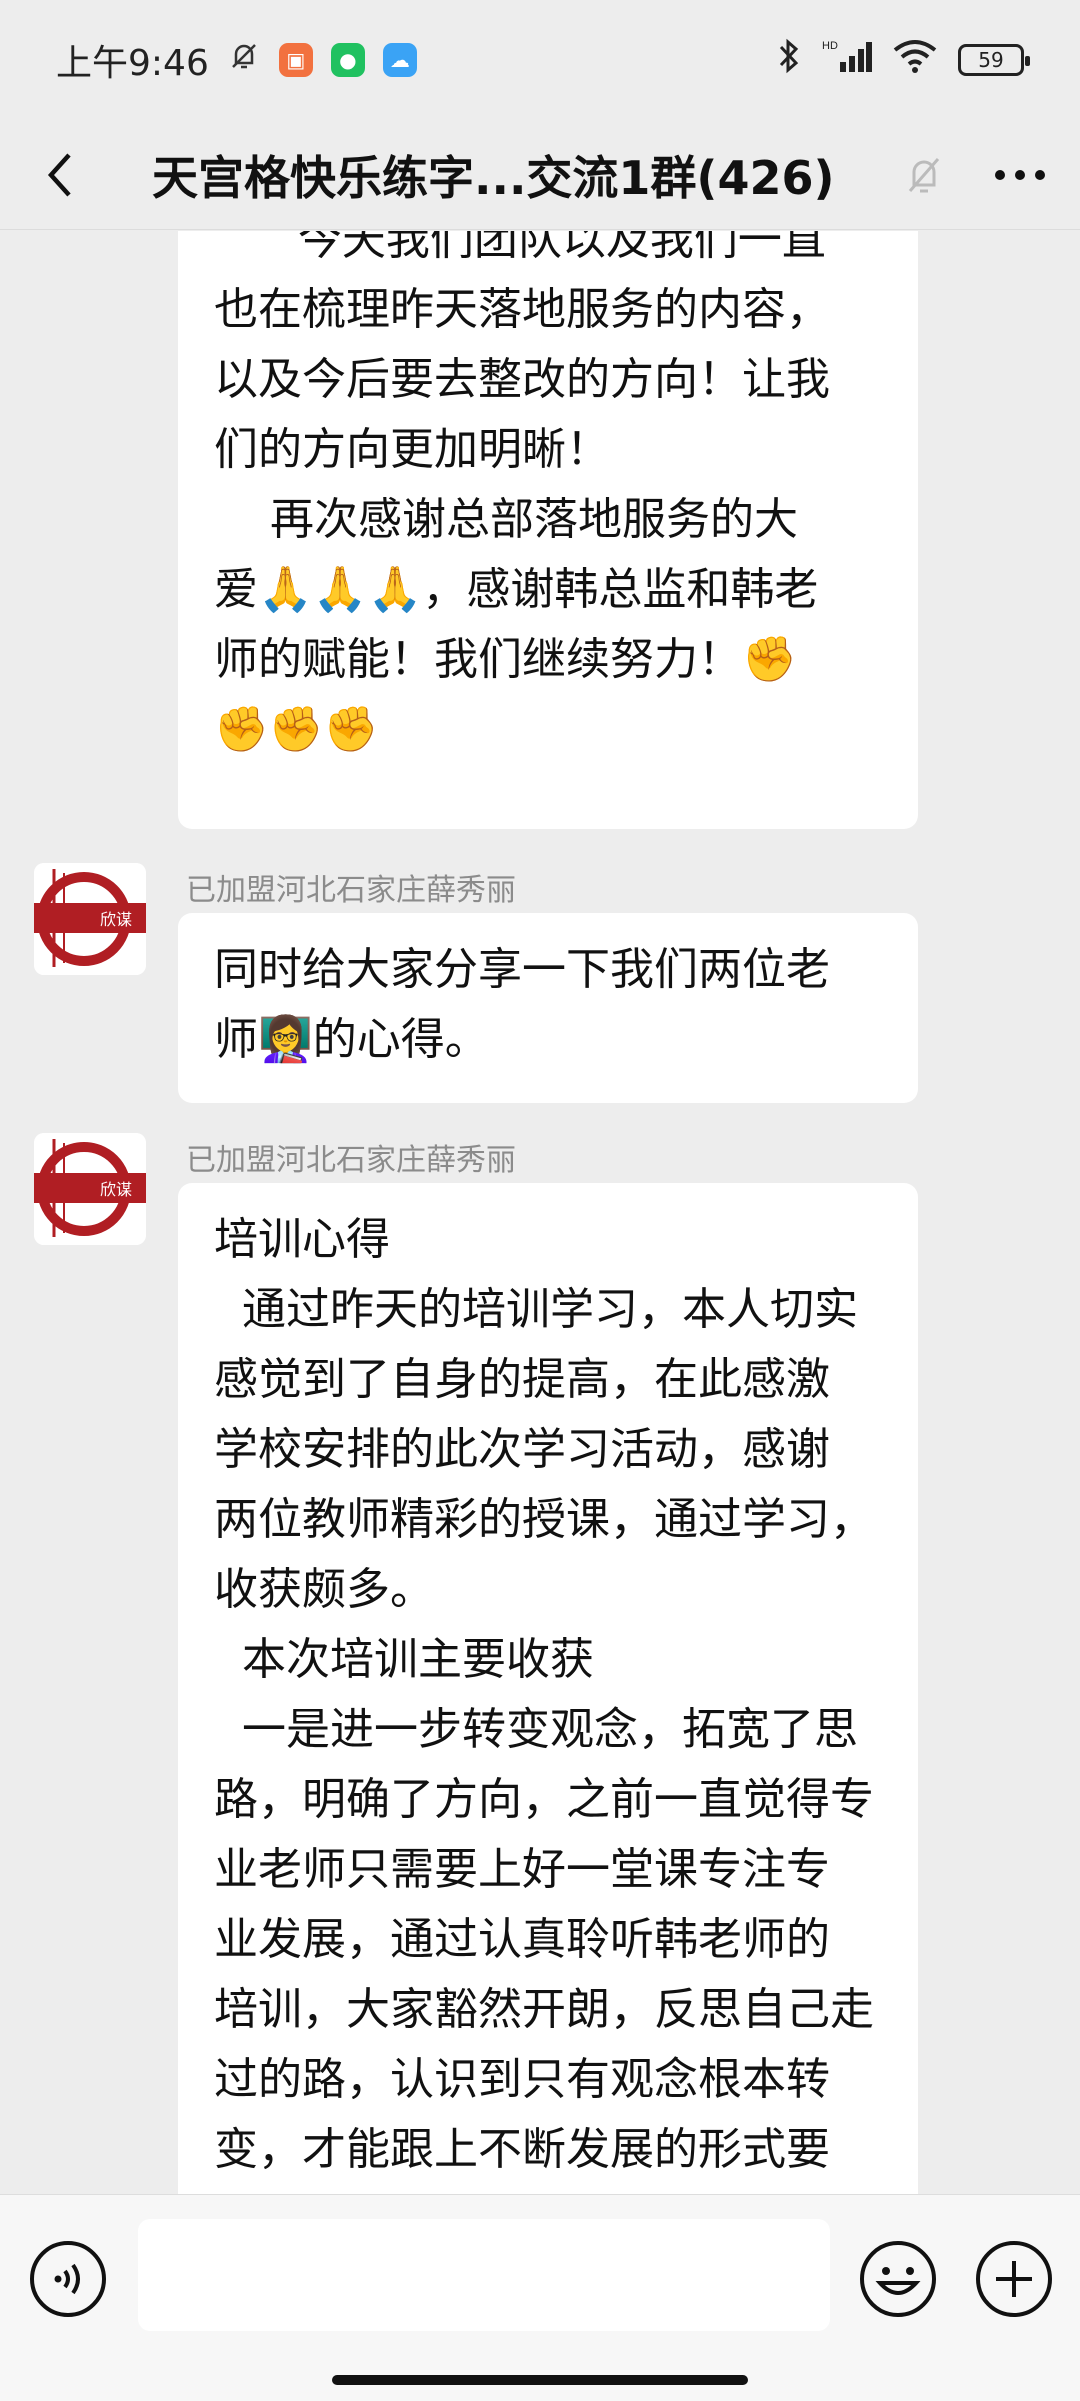  What do you see at coordinates (540, 2380) in the screenshot?
I see `home-indicator` at bounding box center [540, 2380].